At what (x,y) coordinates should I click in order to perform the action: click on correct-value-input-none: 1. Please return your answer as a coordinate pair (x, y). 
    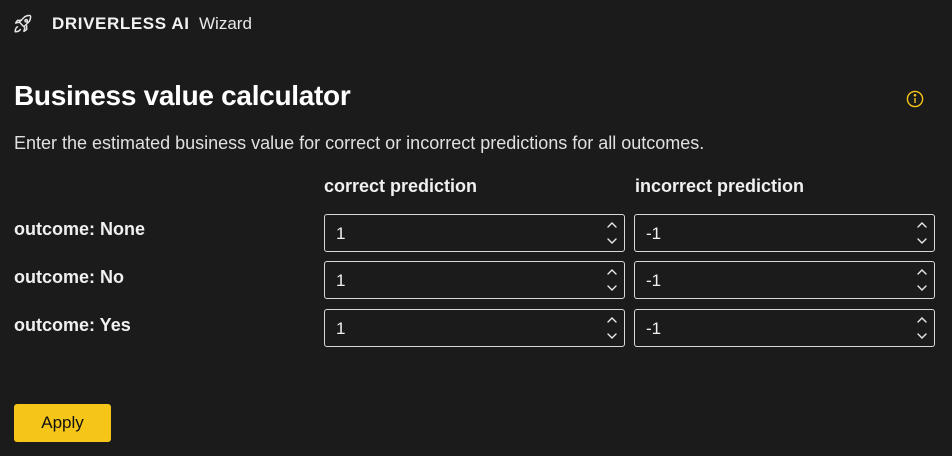
    Looking at the image, I should click on (474, 233).